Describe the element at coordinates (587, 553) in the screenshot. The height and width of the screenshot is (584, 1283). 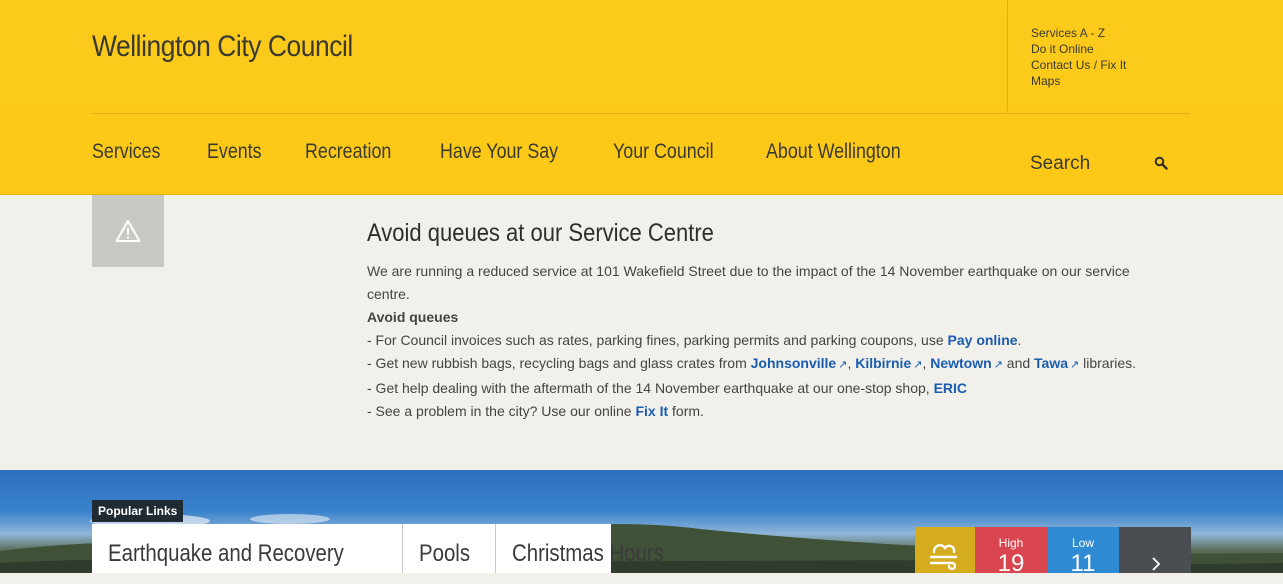
I see `popular-link-text: Christmas Hours` at that location.